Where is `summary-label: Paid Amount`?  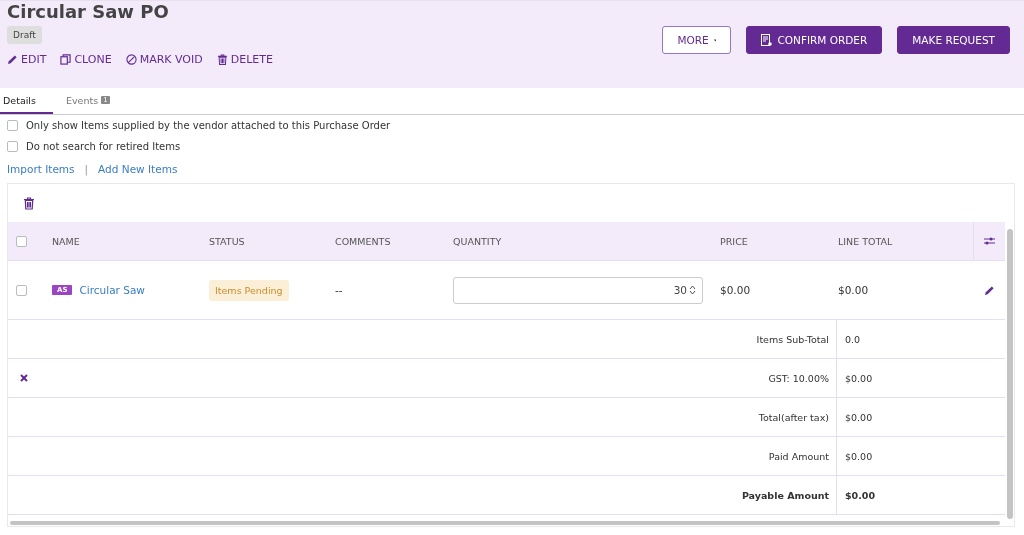
summary-label: Paid Amount is located at coordinates (798, 456).